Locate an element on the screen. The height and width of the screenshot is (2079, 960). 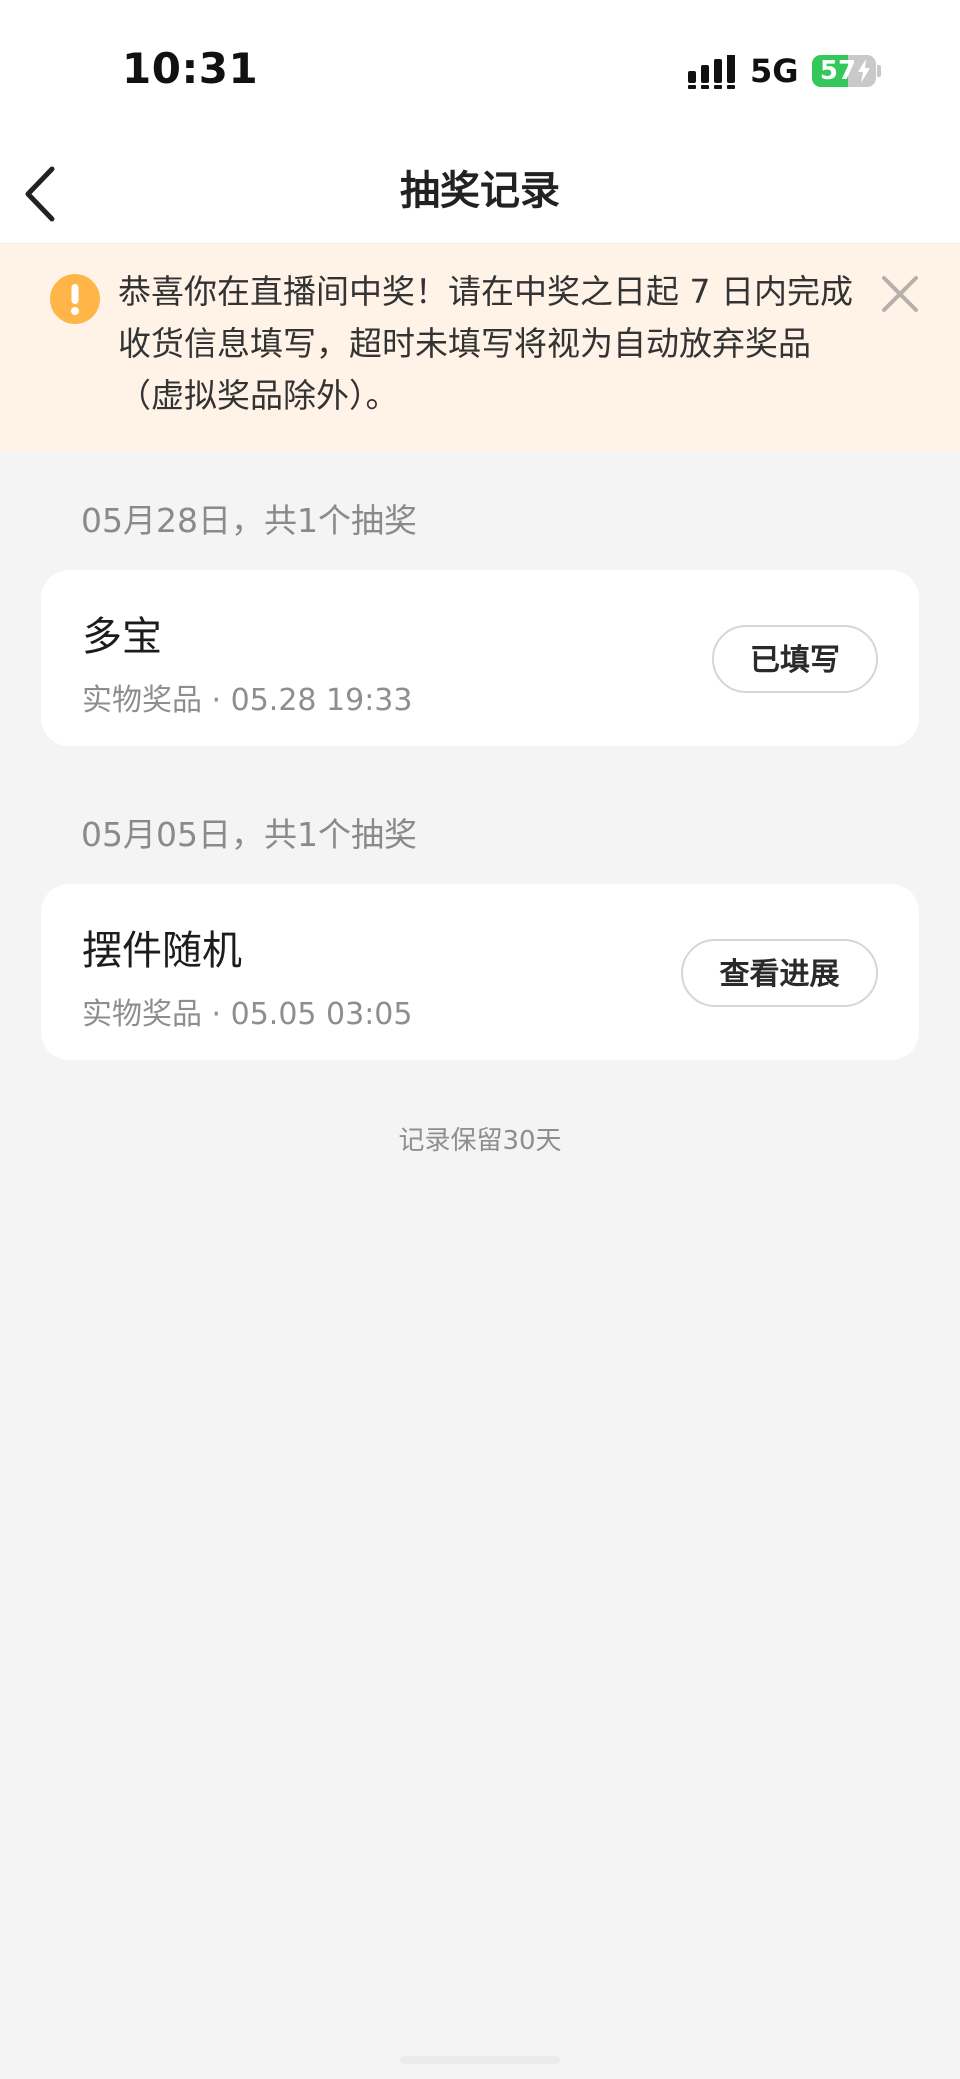
prize-card: 摆件随机 实物奖品 · 05.05 03:05 查看进展 is located at coordinates (480, 972).